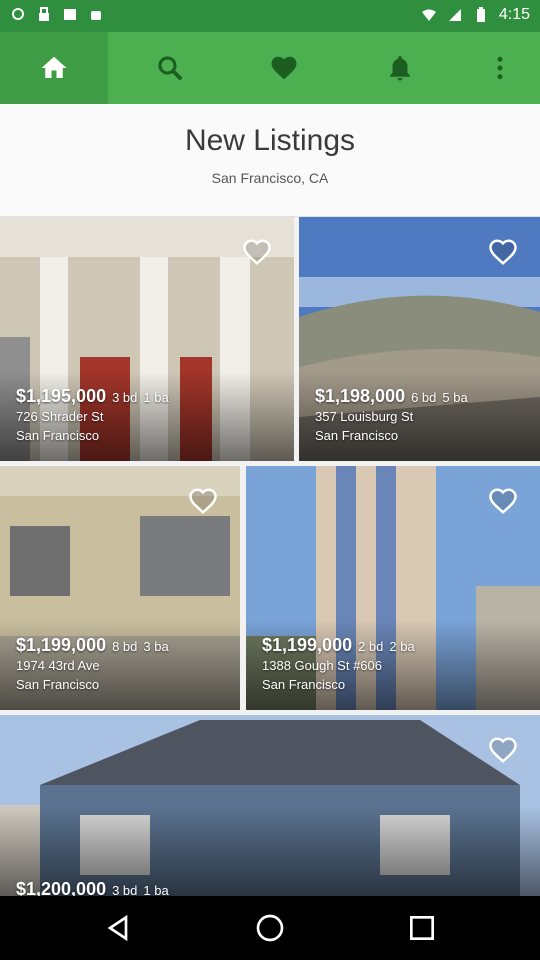  What do you see at coordinates (44, 14) in the screenshot?
I see `lock-icon` at bounding box center [44, 14].